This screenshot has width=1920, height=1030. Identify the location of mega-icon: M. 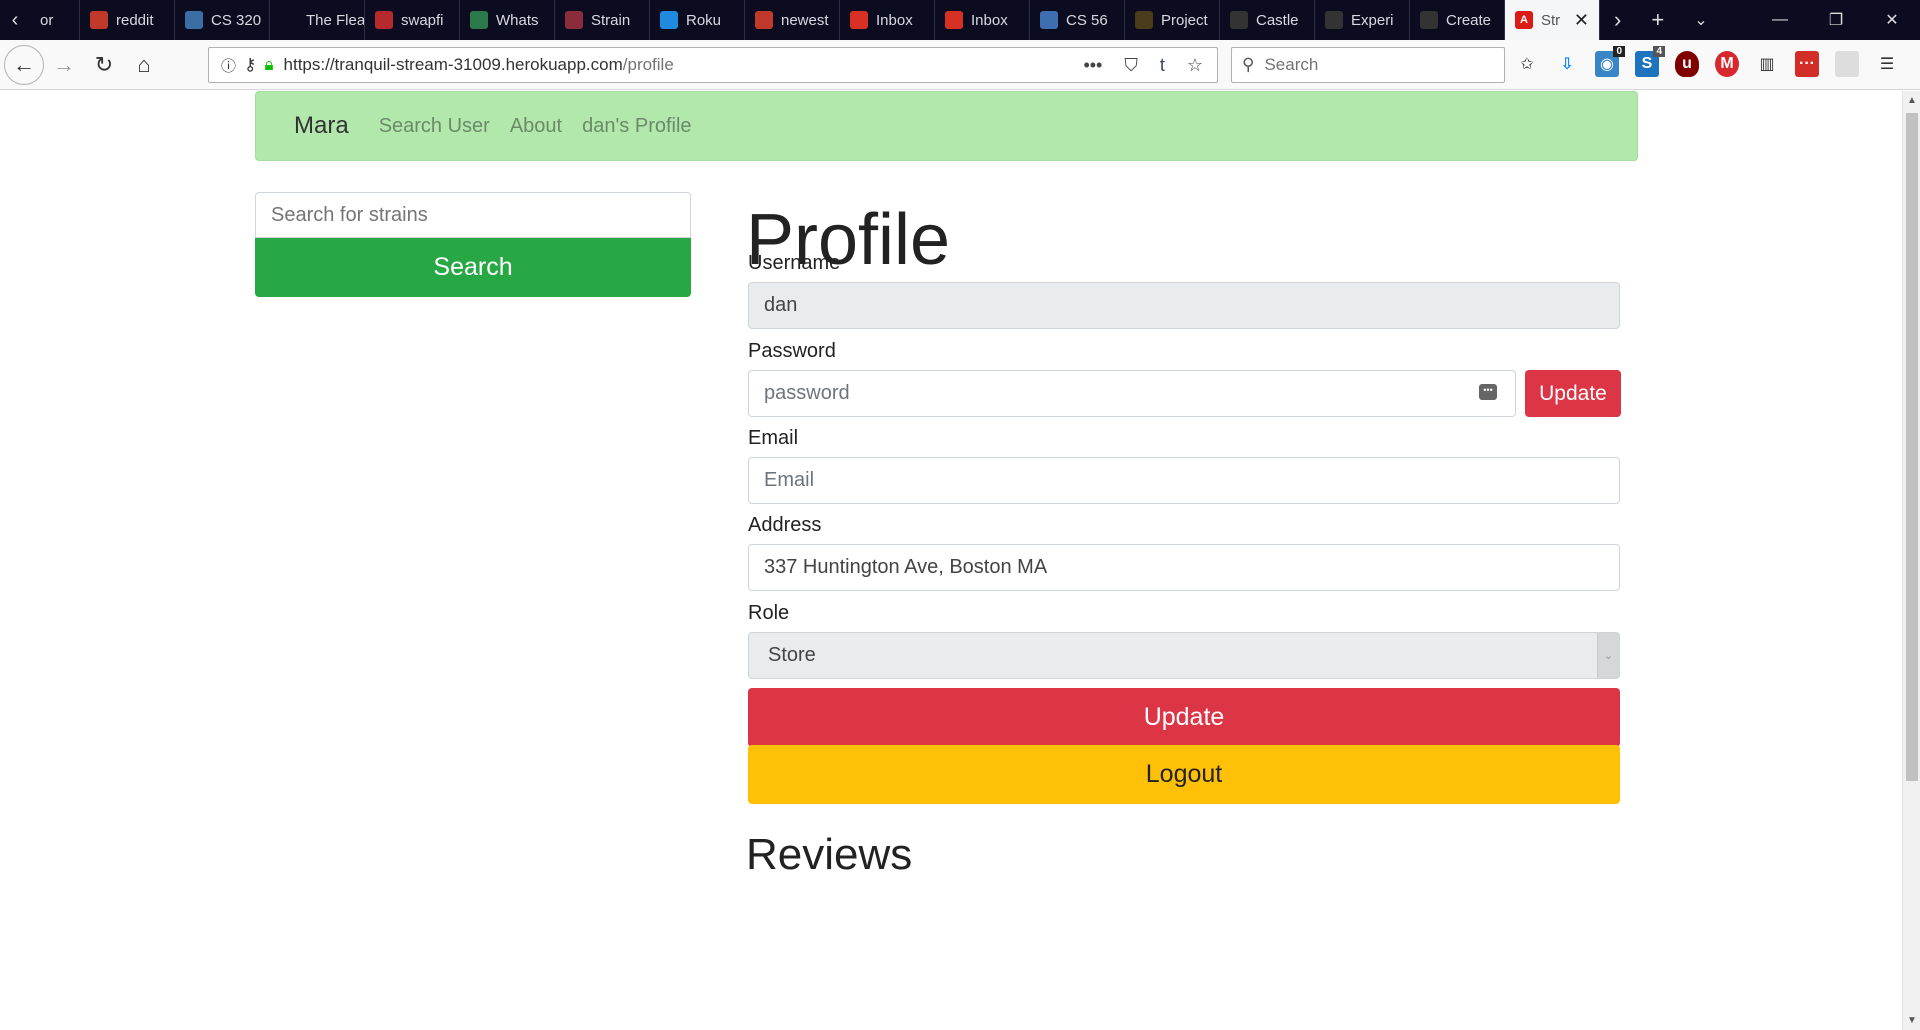
(1727, 64).